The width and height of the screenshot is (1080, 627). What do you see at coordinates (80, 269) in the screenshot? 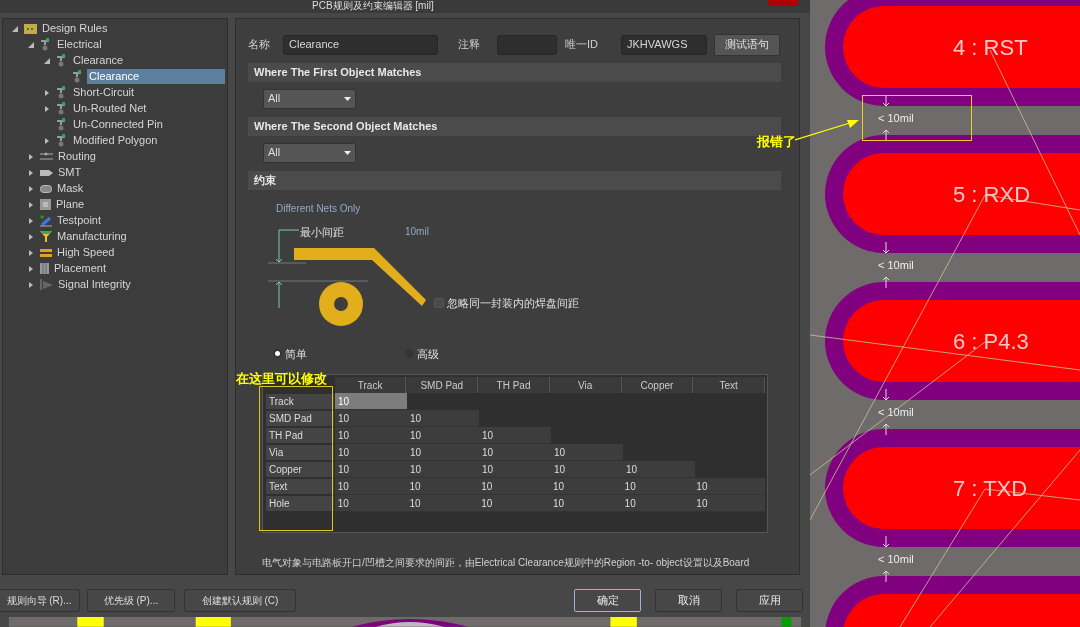
I see `tree-item: Placement` at bounding box center [80, 269].